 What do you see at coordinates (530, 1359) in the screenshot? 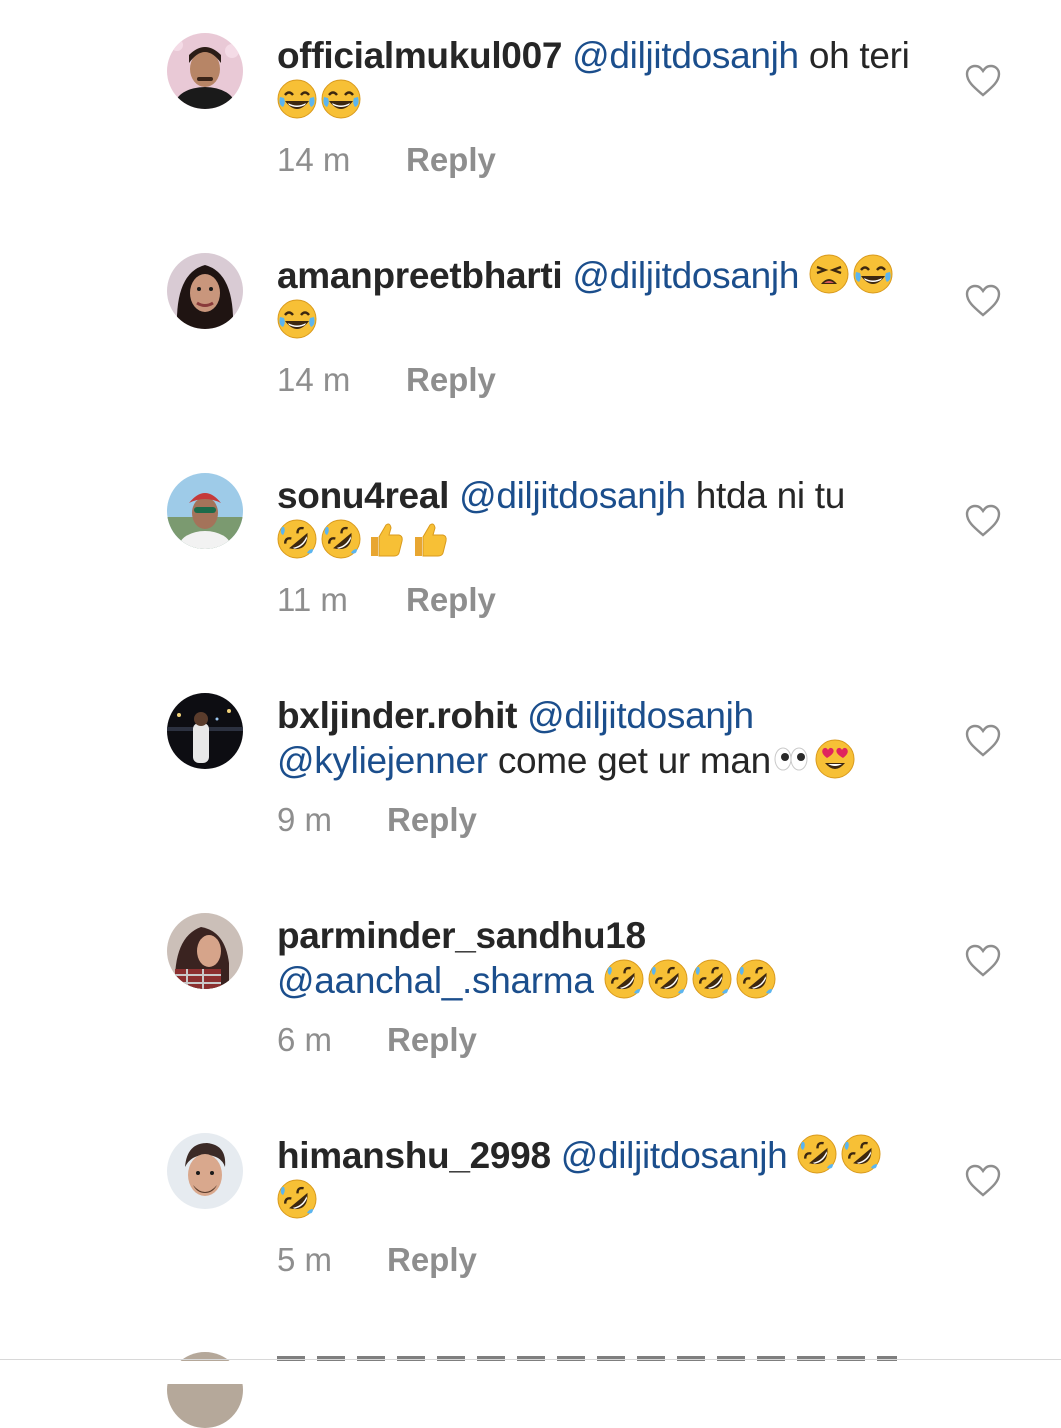
I see `divider` at bounding box center [530, 1359].